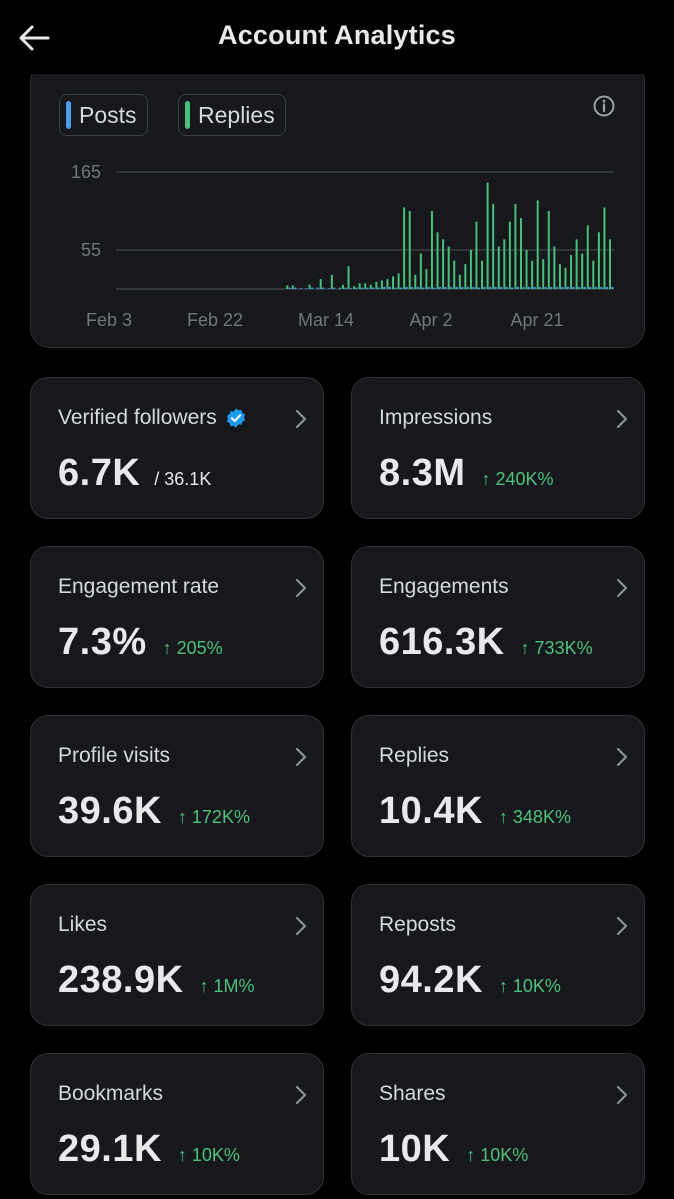  What do you see at coordinates (498, 1124) in the screenshot?
I see `stat-card-shares: Shares 10K ↑ 10K%` at bounding box center [498, 1124].